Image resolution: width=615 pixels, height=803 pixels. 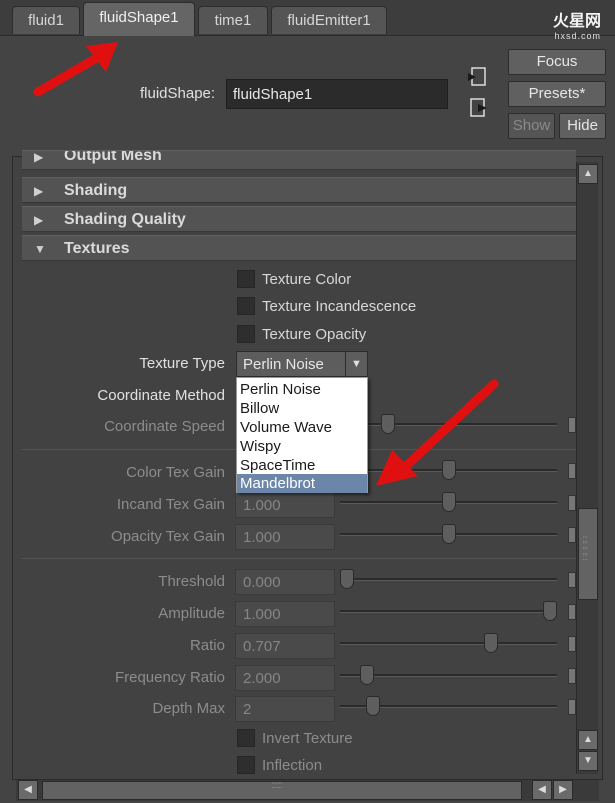 I want to click on depth-max-label: Depth Max, so click(x=188, y=708).